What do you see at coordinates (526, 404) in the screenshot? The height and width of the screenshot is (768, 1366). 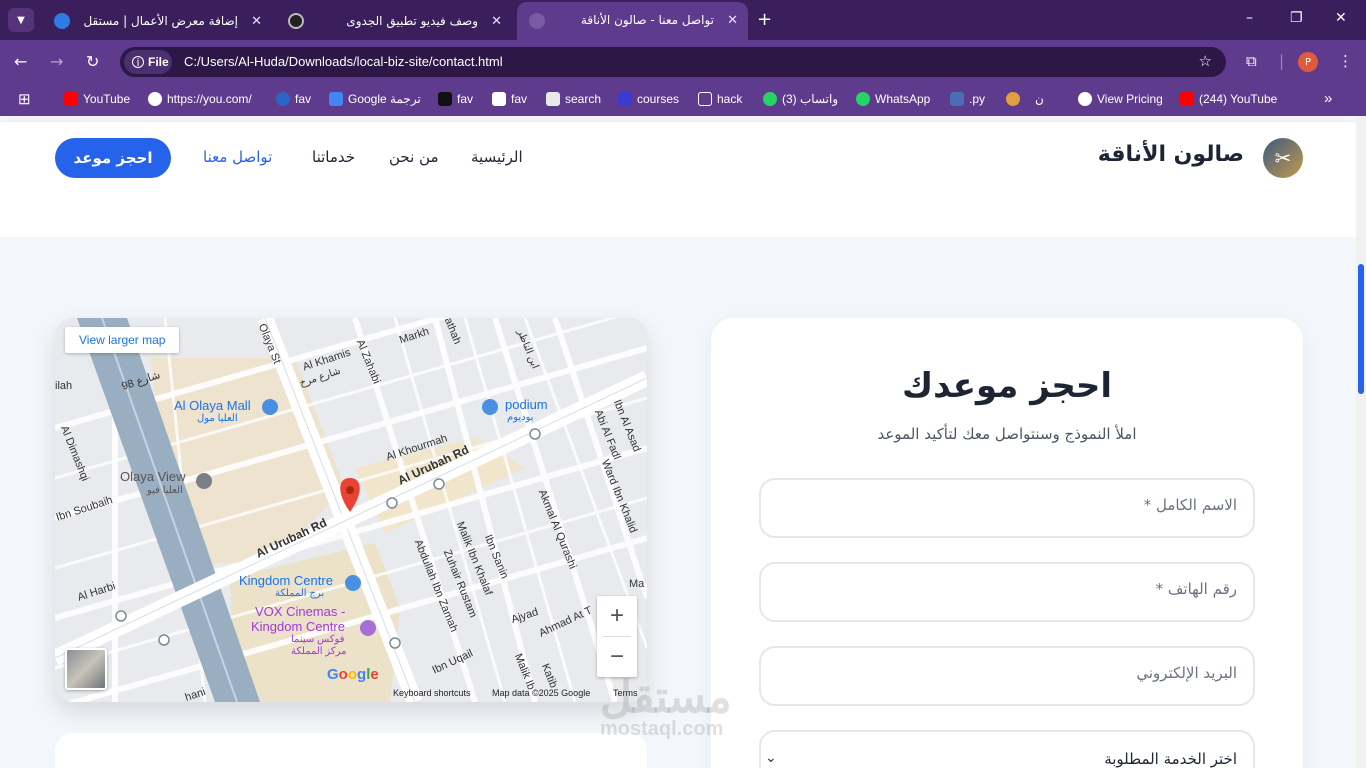 I see `map-label: podium` at bounding box center [526, 404].